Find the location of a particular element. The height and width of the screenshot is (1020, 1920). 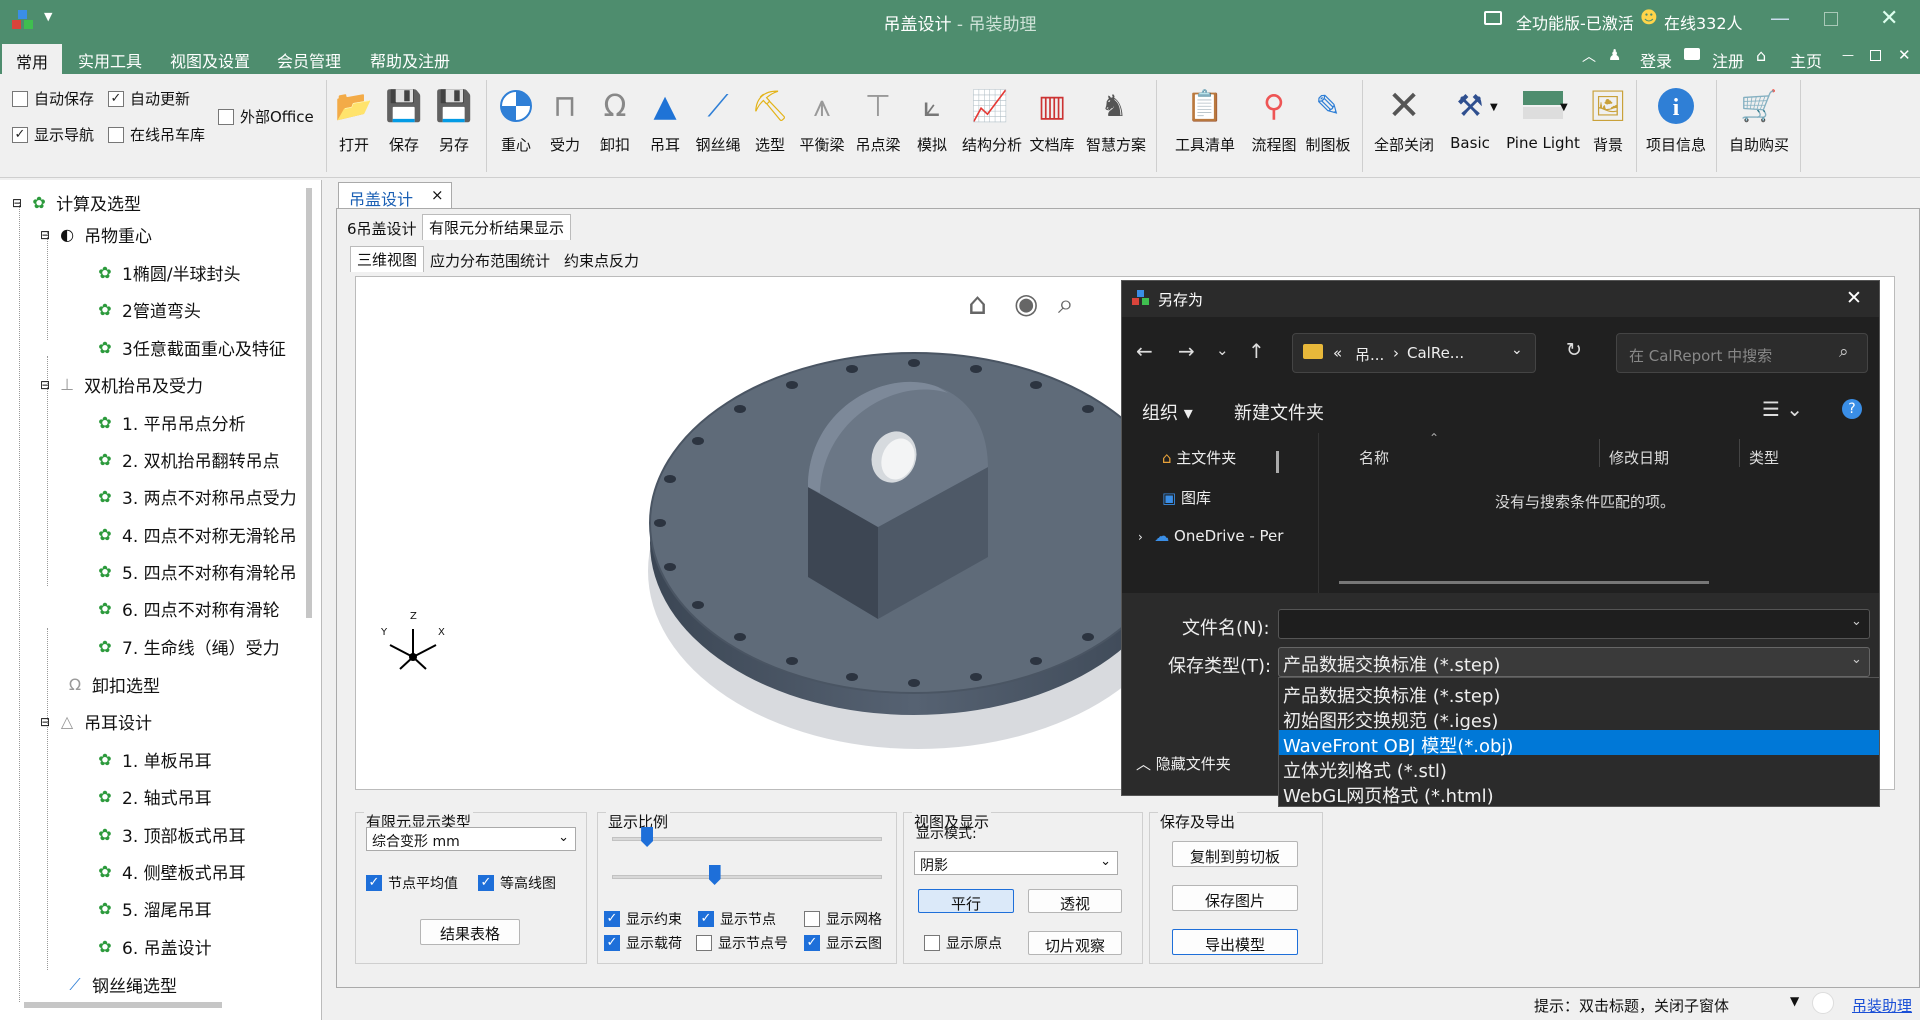

nav-item-onedrive: › ☁ OneDrive - Per is located at coordinates (1210, 536).